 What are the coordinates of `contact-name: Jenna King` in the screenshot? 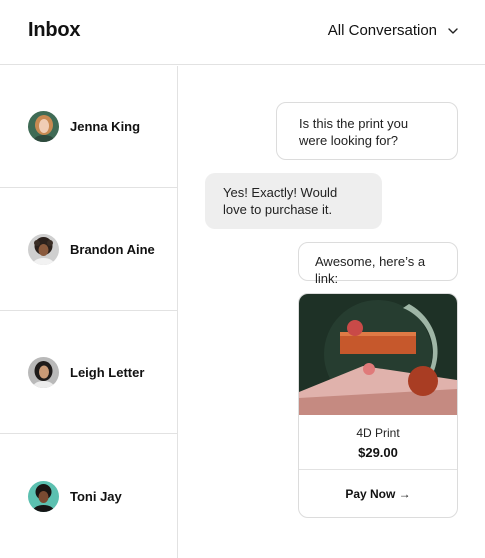 It's located at (105, 126).